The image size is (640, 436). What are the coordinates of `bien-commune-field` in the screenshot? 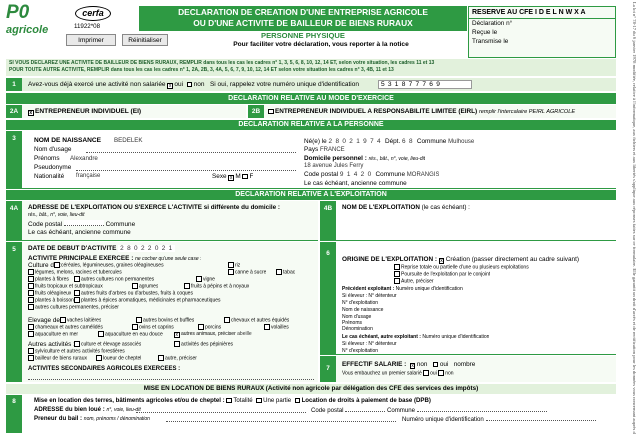 It's located at (481, 409).